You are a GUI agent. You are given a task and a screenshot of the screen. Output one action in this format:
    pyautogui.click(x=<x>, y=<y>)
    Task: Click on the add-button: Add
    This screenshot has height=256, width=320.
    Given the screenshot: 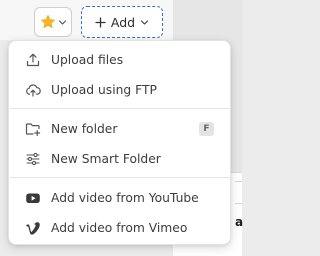 What is the action you would take?
    pyautogui.click(x=122, y=22)
    